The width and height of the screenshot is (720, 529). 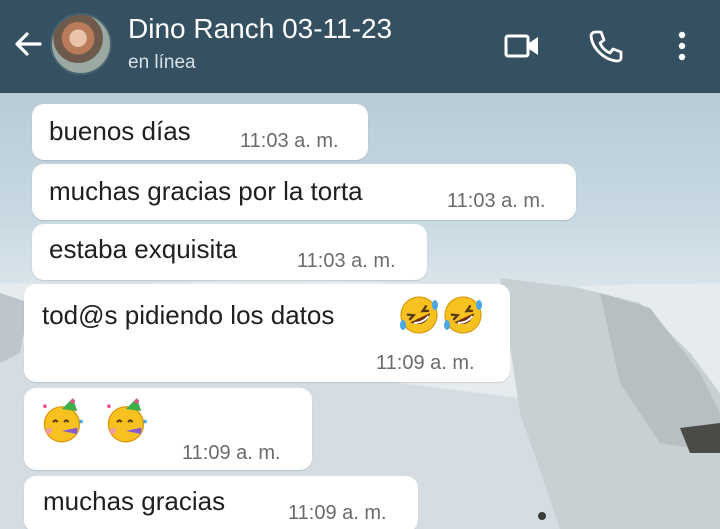 What do you see at coordinates (606, 46) in the screenshot?
I see `phone-call-icon` at bounding box center [606, 46].